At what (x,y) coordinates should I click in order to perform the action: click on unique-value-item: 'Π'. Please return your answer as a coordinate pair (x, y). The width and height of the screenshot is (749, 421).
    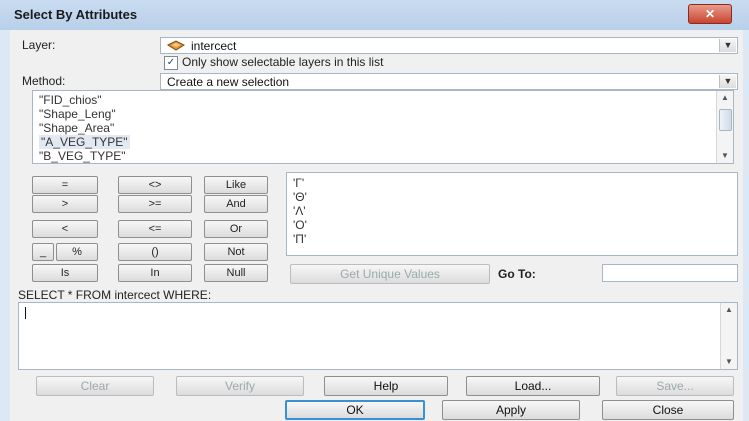
    Looking at the image, I should click on (299, 239).